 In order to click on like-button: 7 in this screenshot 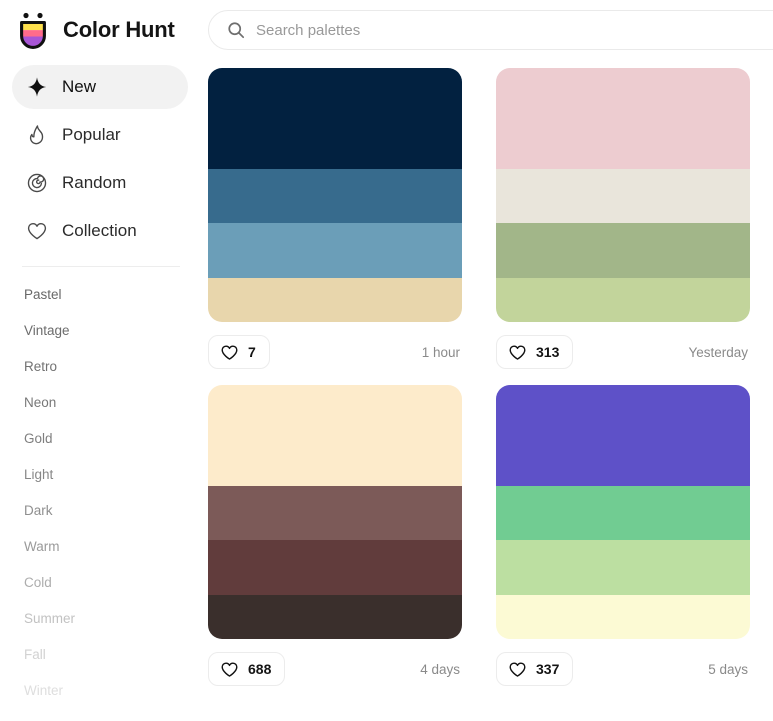, I will do `click(239, 352)`.